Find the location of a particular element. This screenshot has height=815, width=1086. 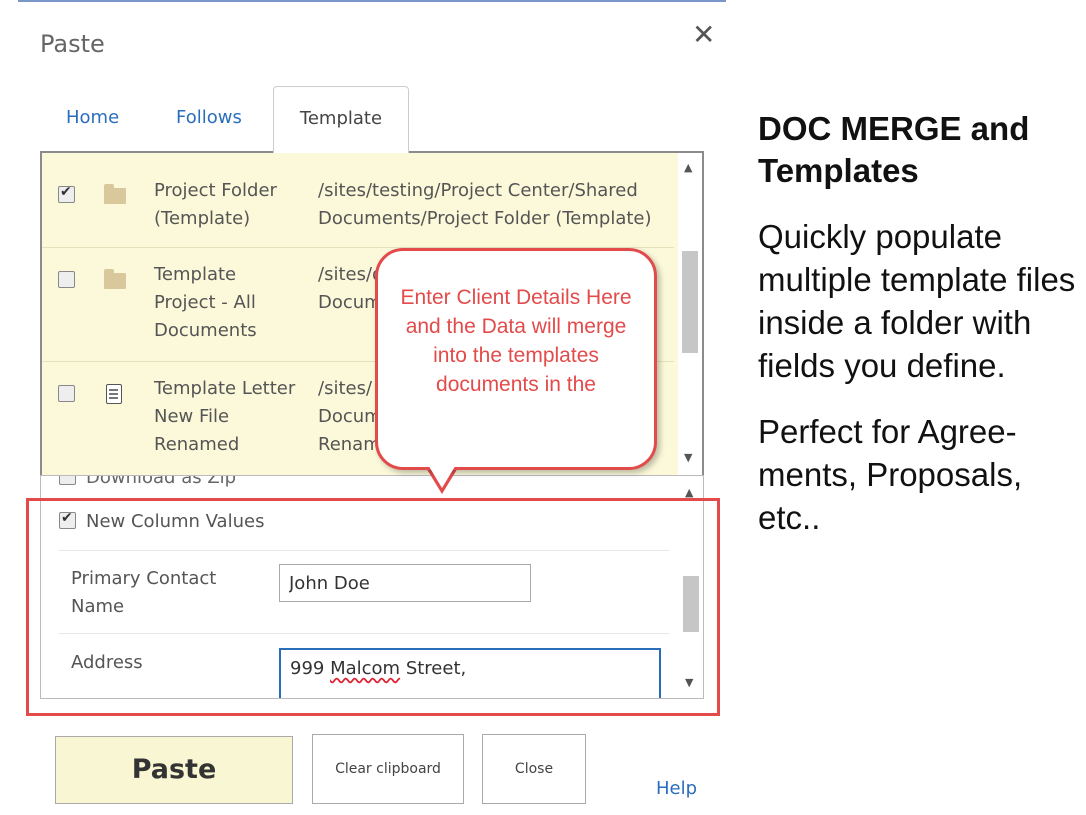

download-zip-option: Download as Zip is located at coordinates (148, 481).